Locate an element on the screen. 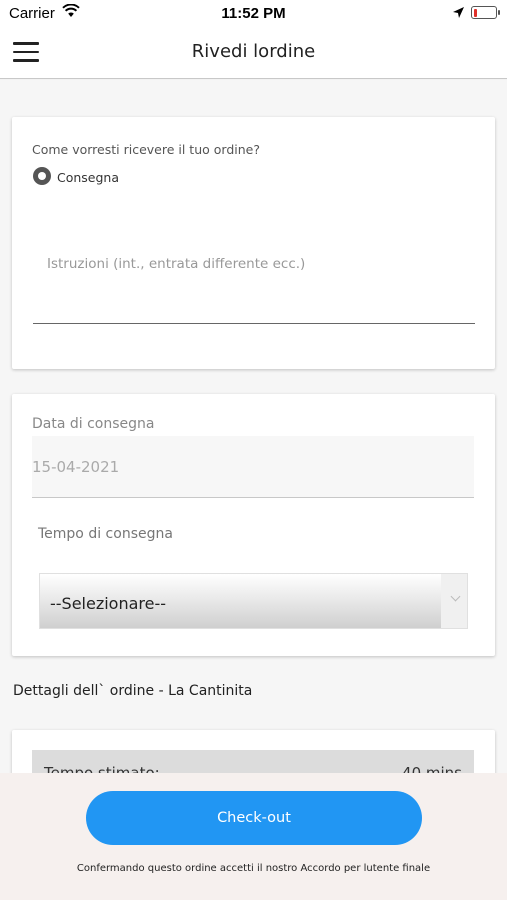  delivery-time-label: Tempo di consegna is located at coordinates (105, 534).